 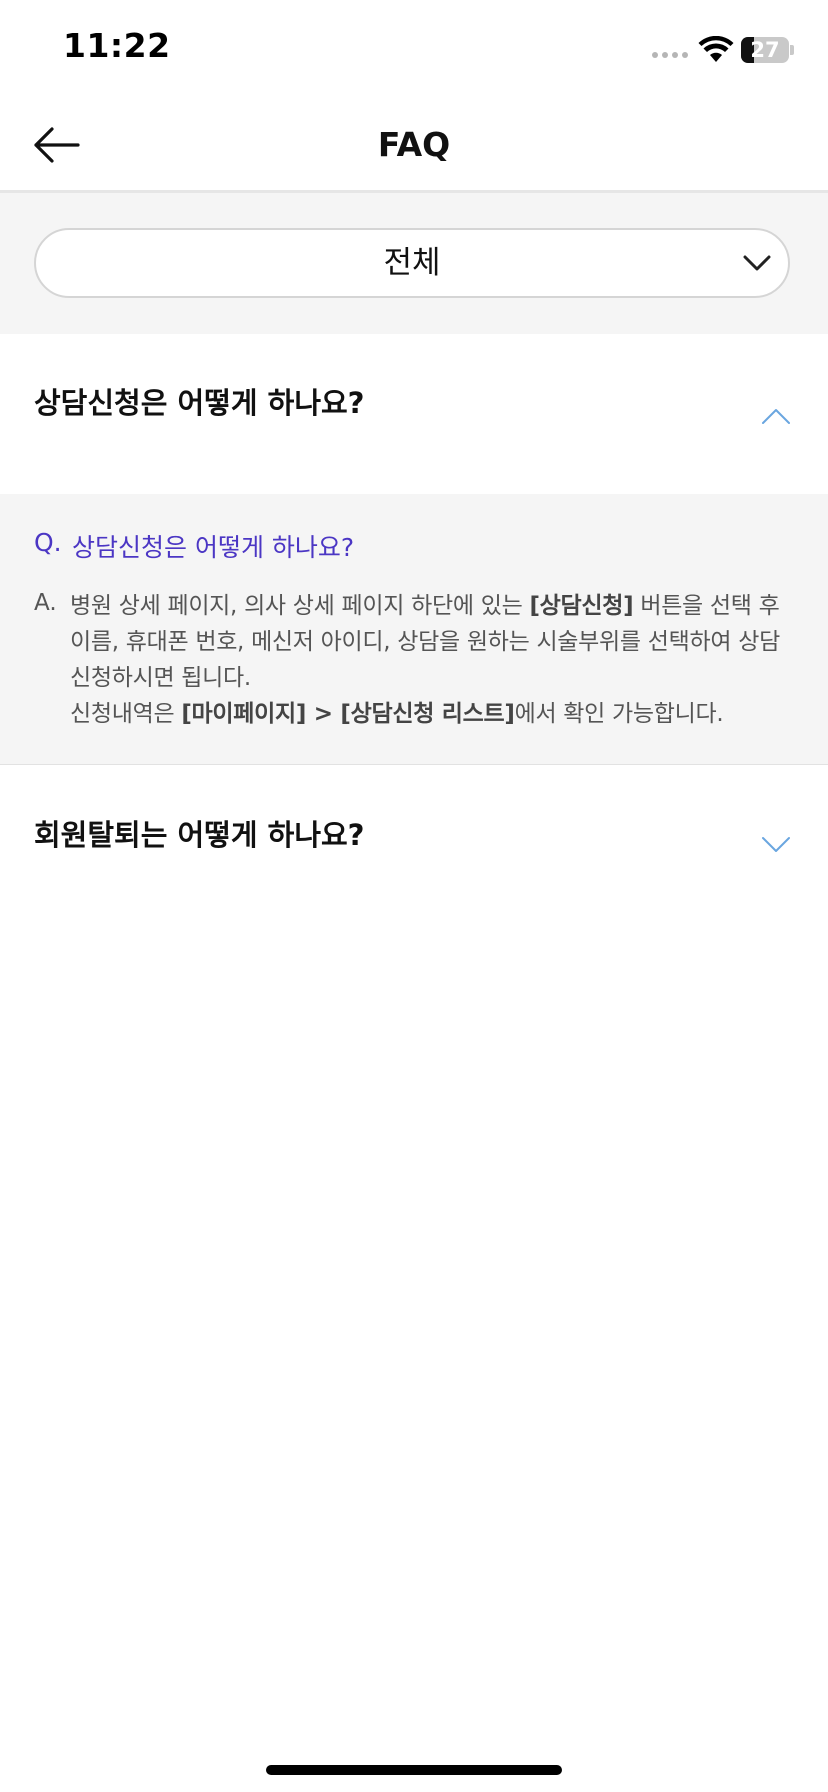 I want to click on question-text: 상담신청은 어떻게 하나요?, so click(x=213, y=547).